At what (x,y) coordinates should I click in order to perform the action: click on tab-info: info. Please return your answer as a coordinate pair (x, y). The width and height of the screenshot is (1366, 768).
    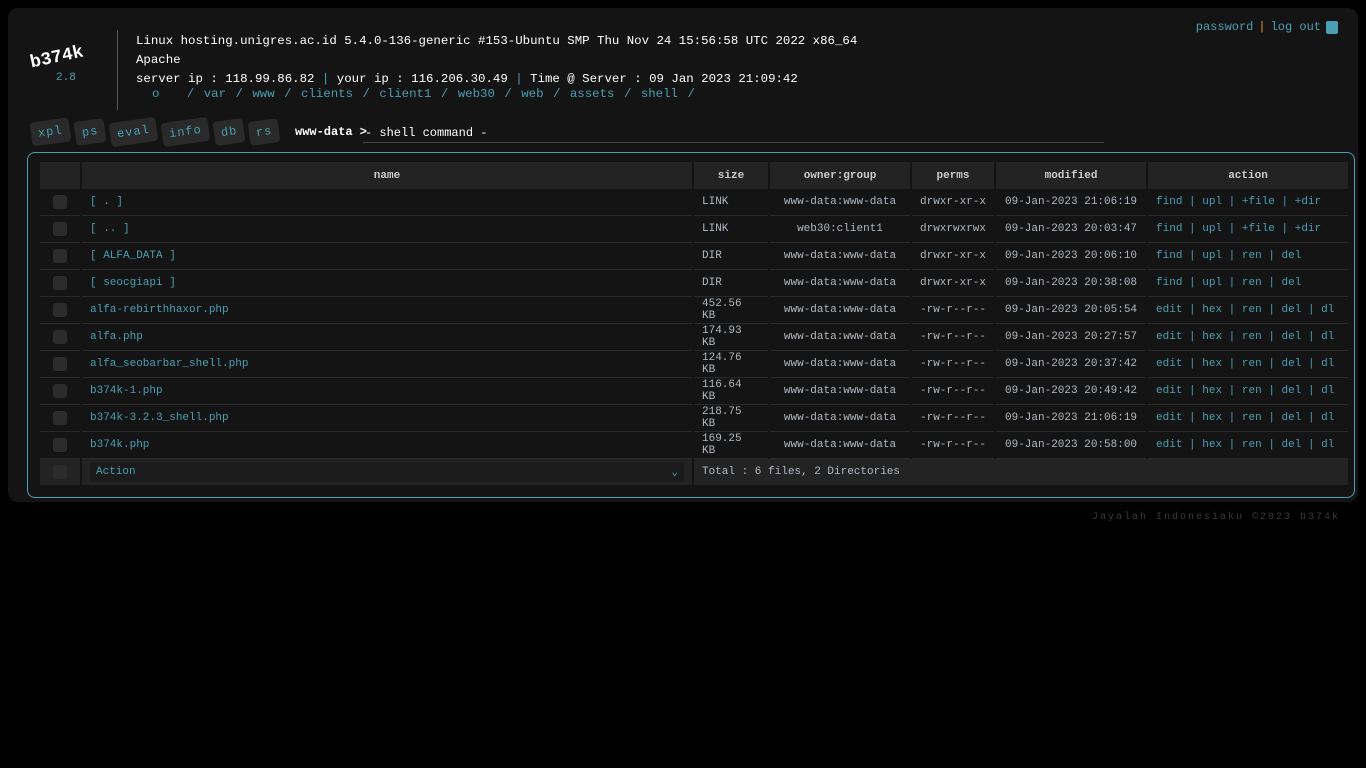
    Looking at the image, I should click on (185, 132).